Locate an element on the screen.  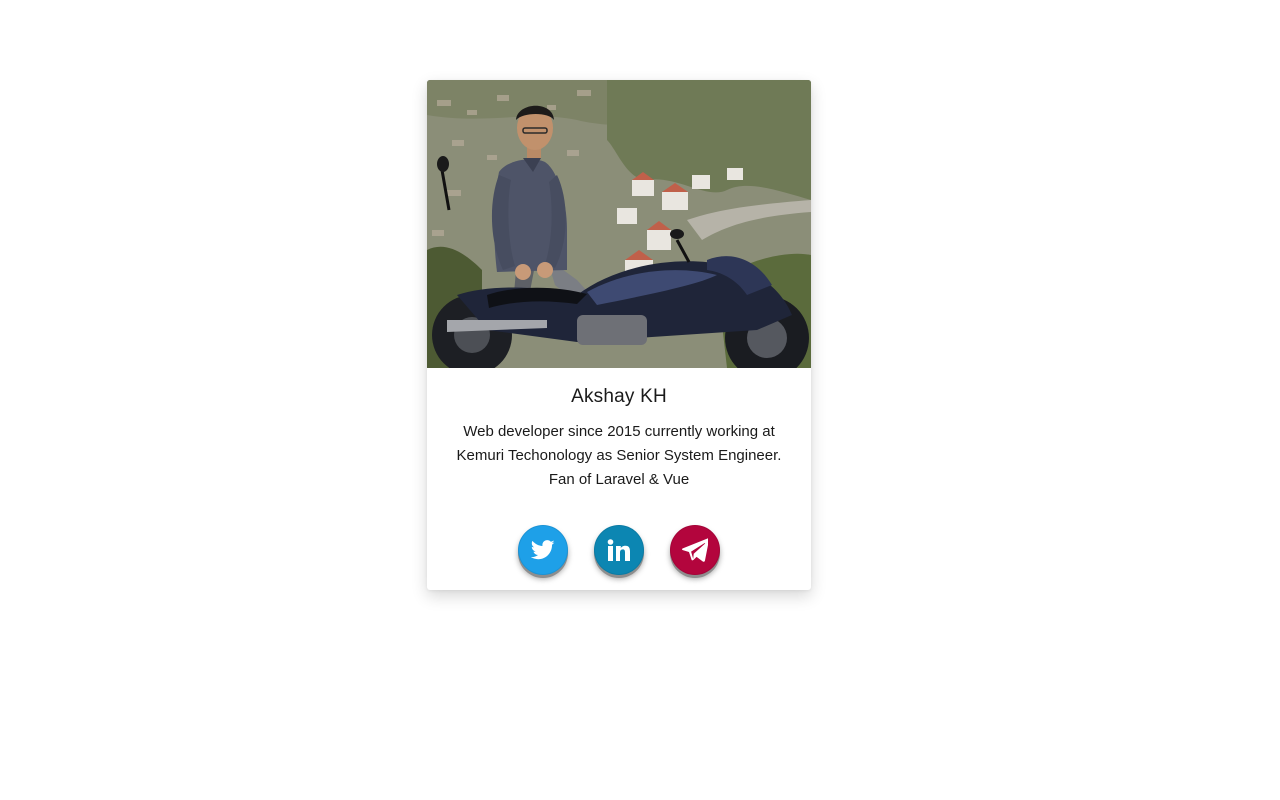
linkedin-button is located at coordinates (619, 550).